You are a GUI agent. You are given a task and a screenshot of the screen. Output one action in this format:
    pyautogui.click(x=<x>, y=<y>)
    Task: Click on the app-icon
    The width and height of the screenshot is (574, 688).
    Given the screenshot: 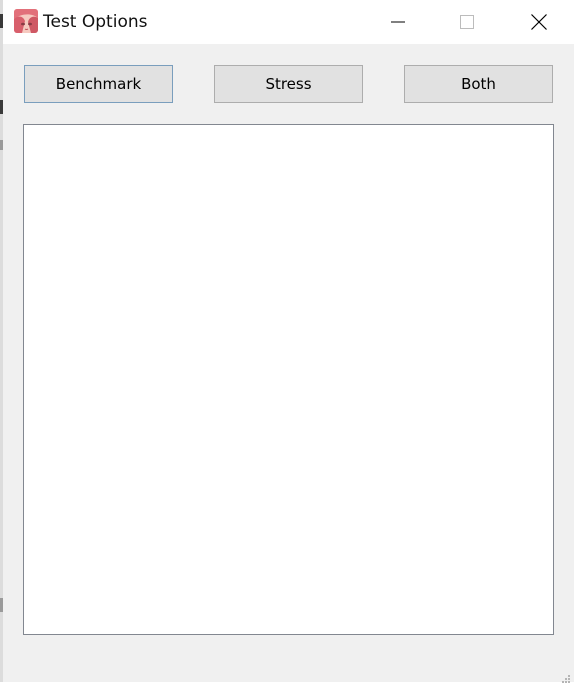 What is the action you would take?
    pyautogui.click(x=26, y=21)
    